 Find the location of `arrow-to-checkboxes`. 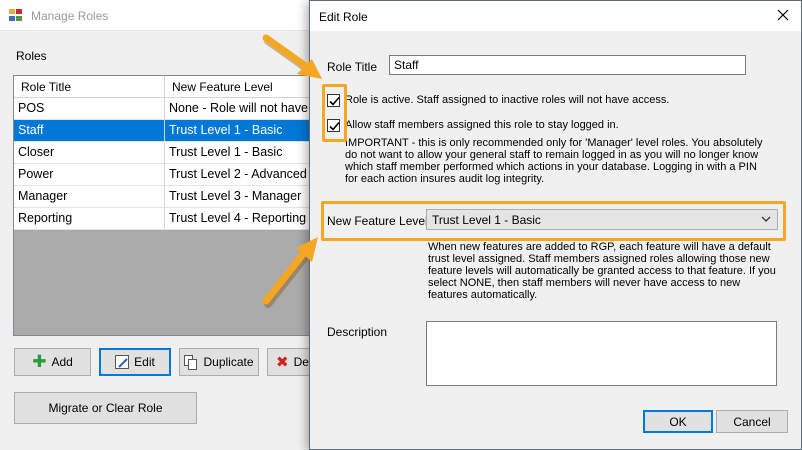

arrow-to-checkboxes is located at coordinates (292, 56).